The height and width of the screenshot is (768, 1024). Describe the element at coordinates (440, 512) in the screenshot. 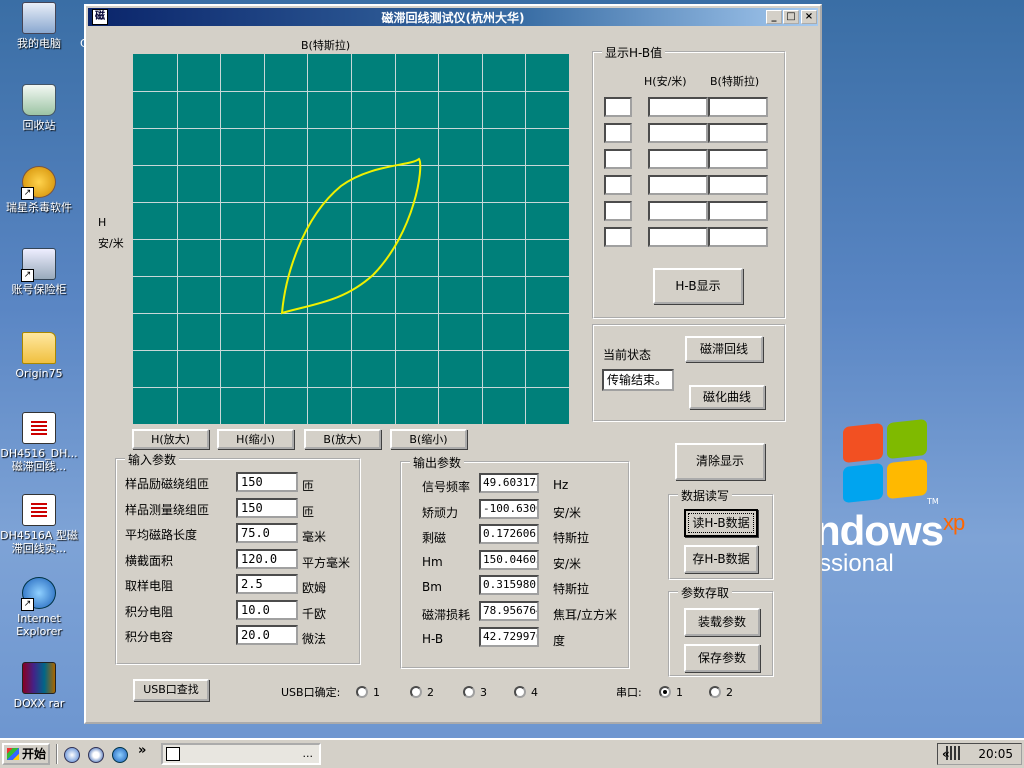

I see `output-param-label: 矫顽力` at that location.